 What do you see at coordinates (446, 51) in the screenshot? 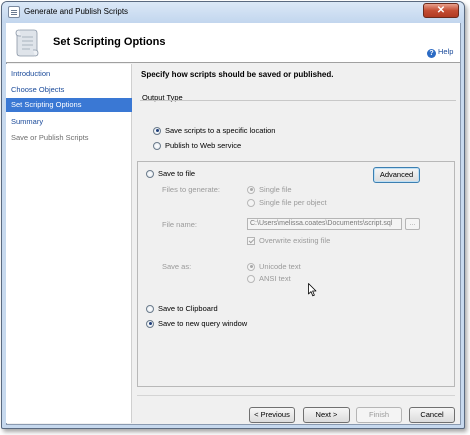
I see `help-label: Help` at bounding box center [446, 51].